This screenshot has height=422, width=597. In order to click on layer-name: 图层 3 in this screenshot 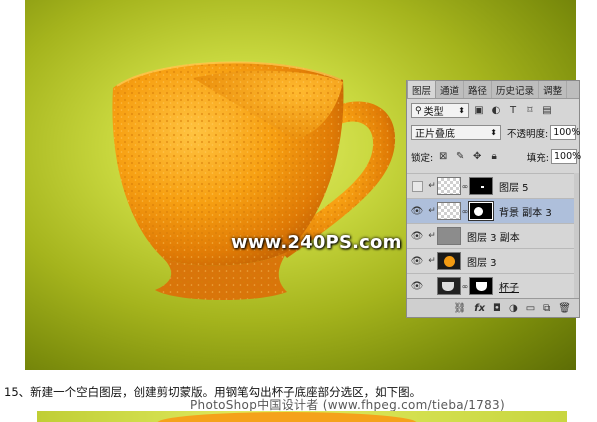, I will do `click(482, 263)`.